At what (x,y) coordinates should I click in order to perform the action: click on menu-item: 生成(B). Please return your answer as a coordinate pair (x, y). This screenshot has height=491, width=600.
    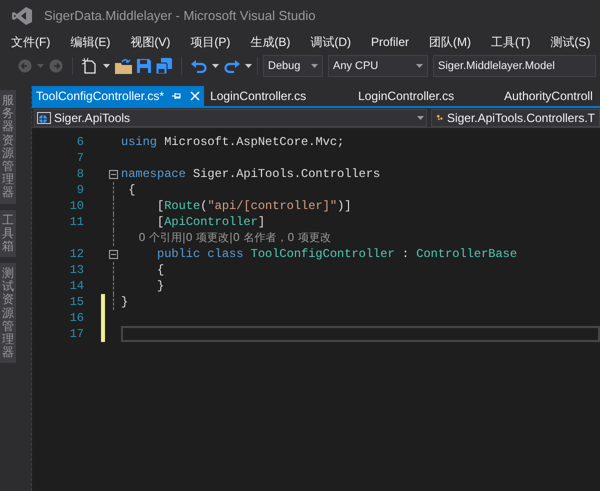
    Looking at the image, I should click on (270, 42).